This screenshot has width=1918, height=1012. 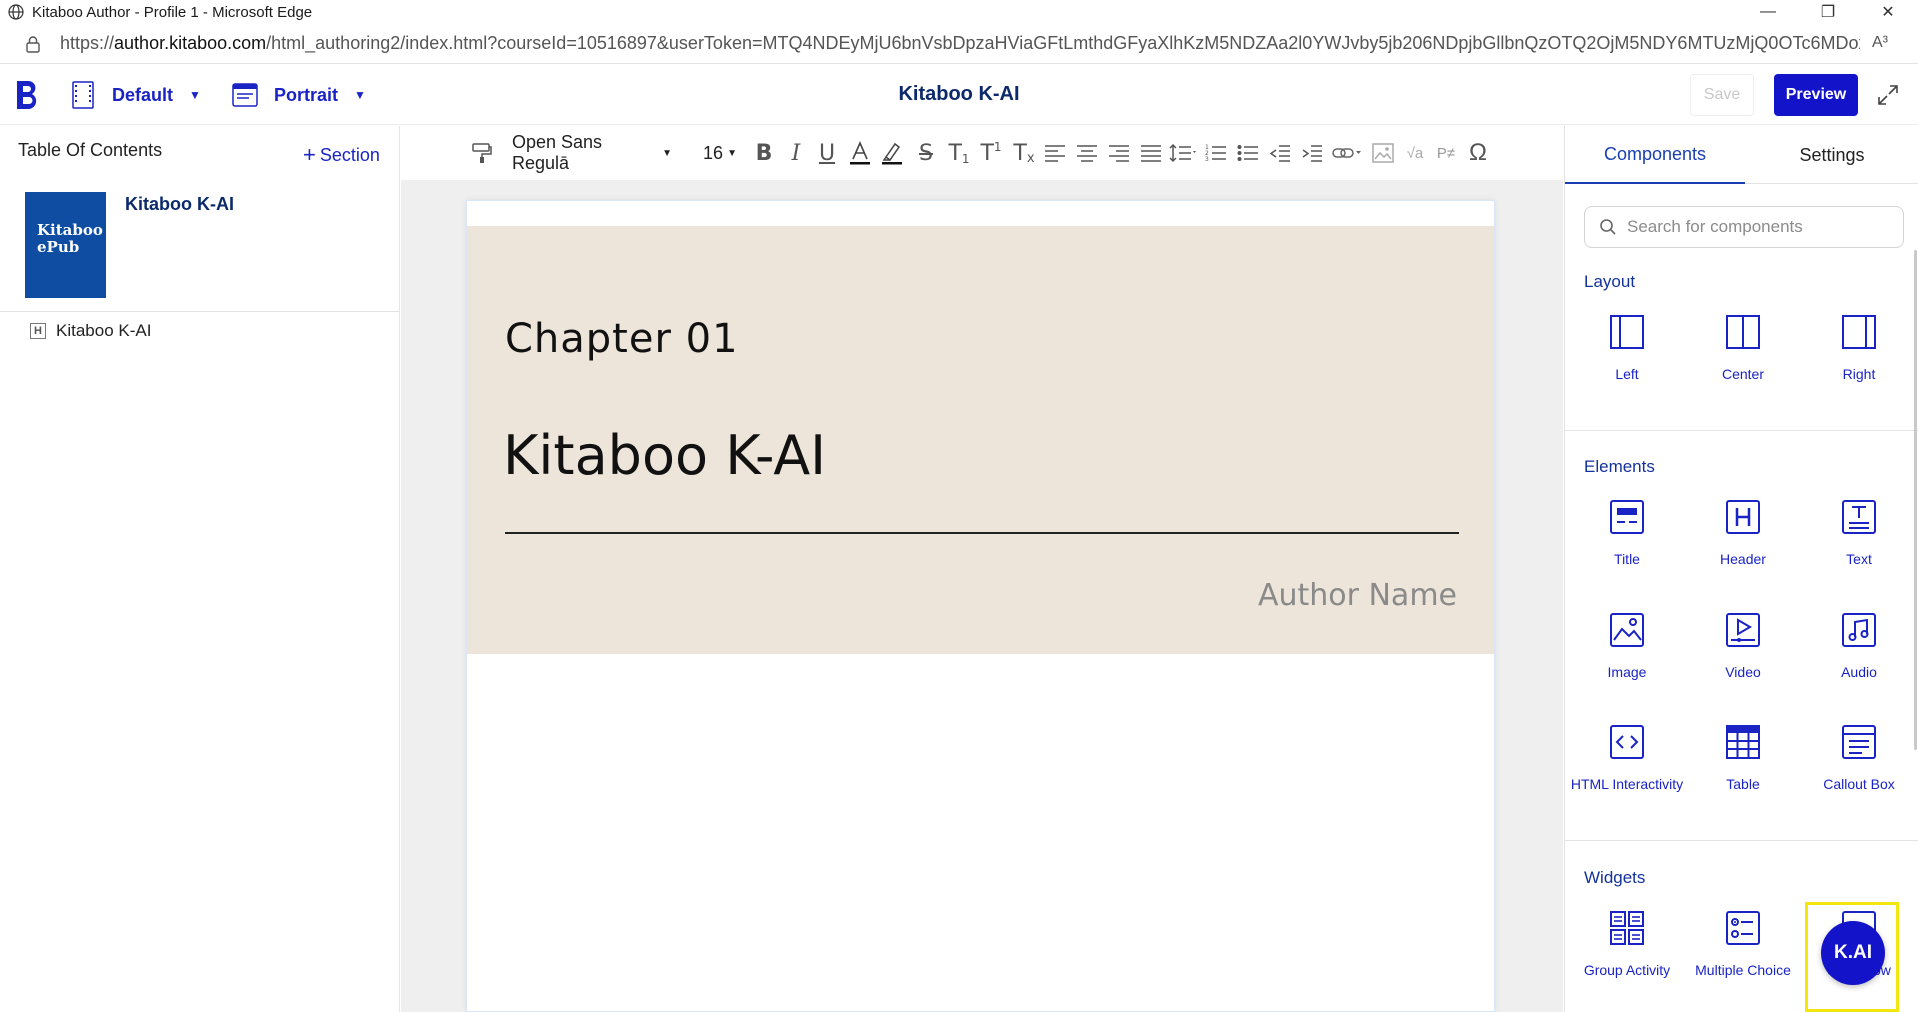 What do you see at coordinates (1757, 227) in the screenshot?
I see `search-input` at bounding box center [1757, 227].